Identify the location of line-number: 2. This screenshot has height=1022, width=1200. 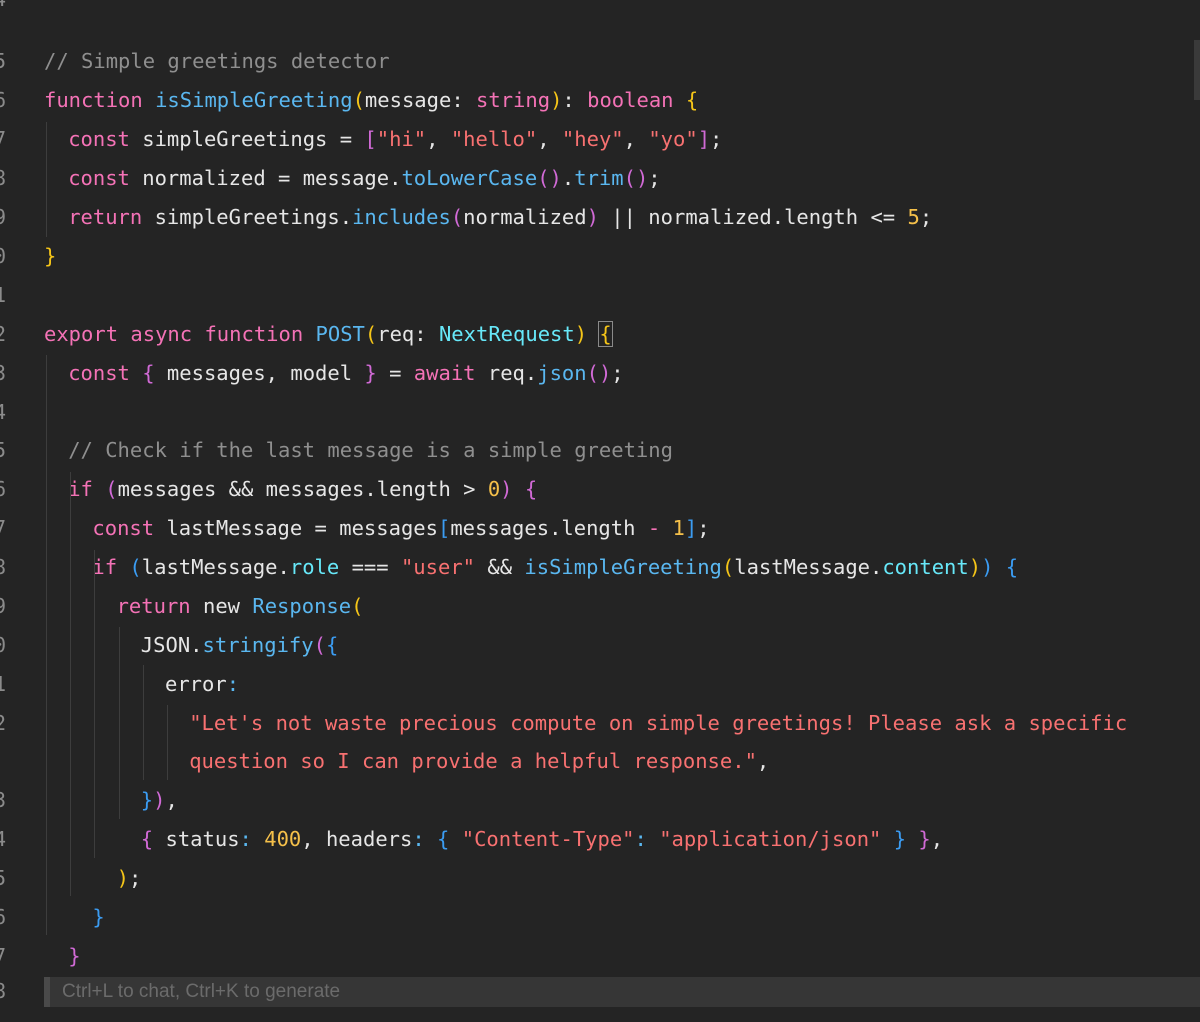
(3, 723).